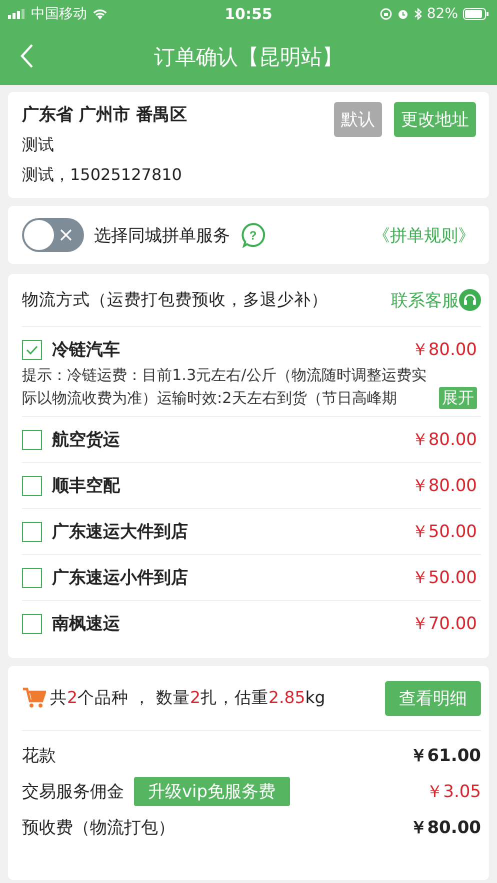 The height and width of the screenshot is (883, 497). What do you see at coordinates (424, 235) in the screenshot?
I see `rules-link: 《拼单规则》` at bounding box center [424, 235].